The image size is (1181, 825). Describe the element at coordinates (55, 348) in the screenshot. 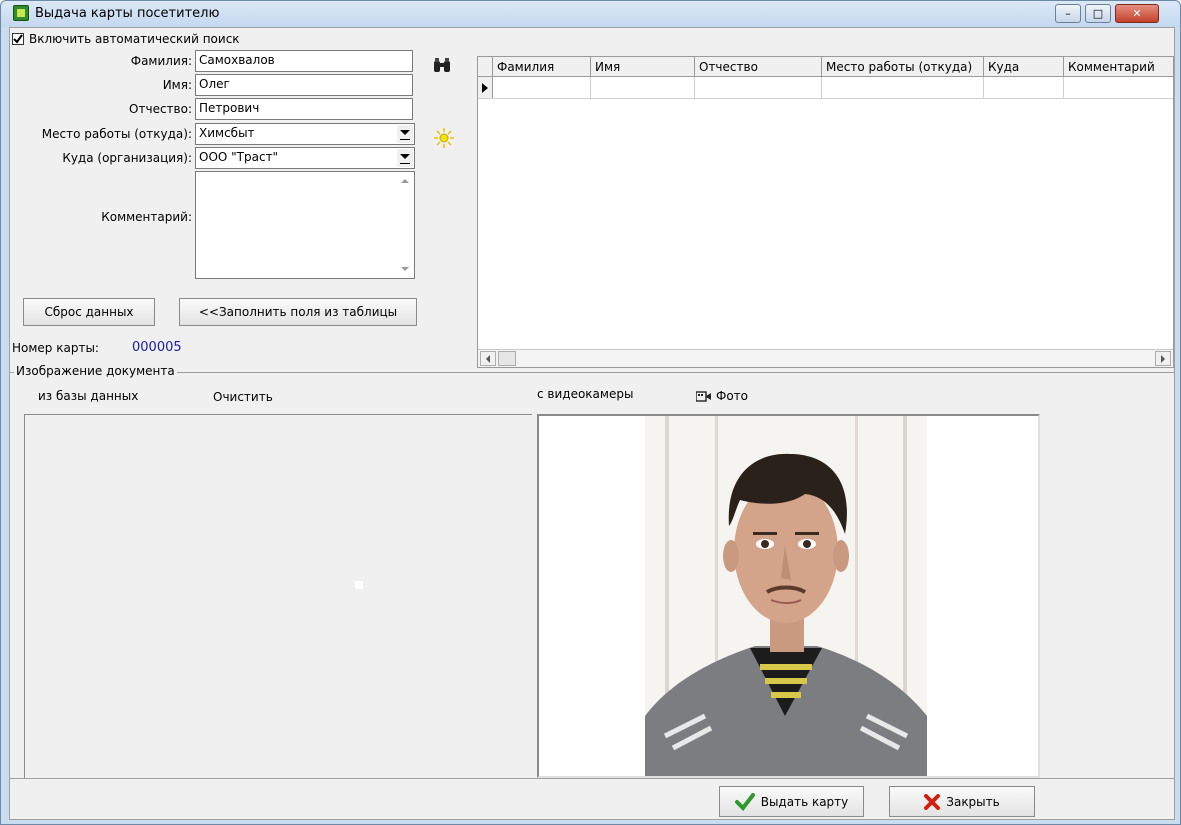

I see `card-number-label: Номер карты:` at that location.